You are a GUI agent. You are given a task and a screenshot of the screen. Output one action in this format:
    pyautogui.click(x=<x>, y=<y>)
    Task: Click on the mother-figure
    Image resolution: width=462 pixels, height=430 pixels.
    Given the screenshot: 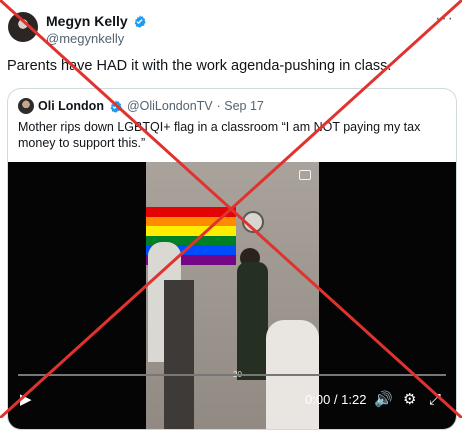 What is the action you would take?
    pyautogui.click(x=252, y=321)
    